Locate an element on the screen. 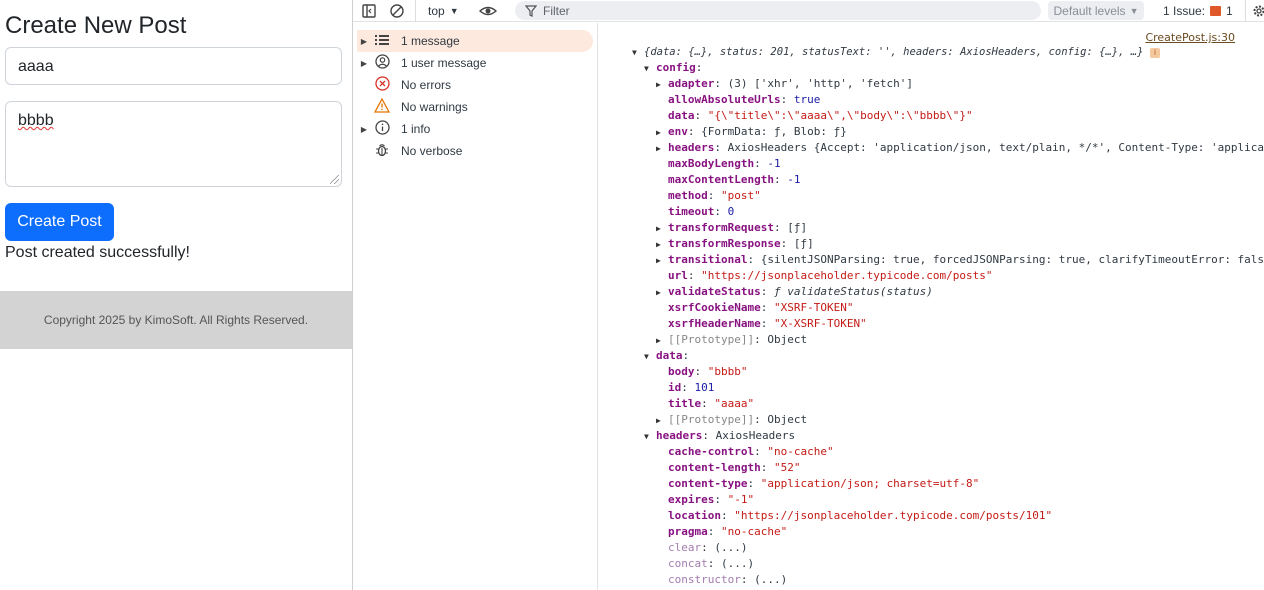  tree-key: constructor is located at coordinates (704, 579).